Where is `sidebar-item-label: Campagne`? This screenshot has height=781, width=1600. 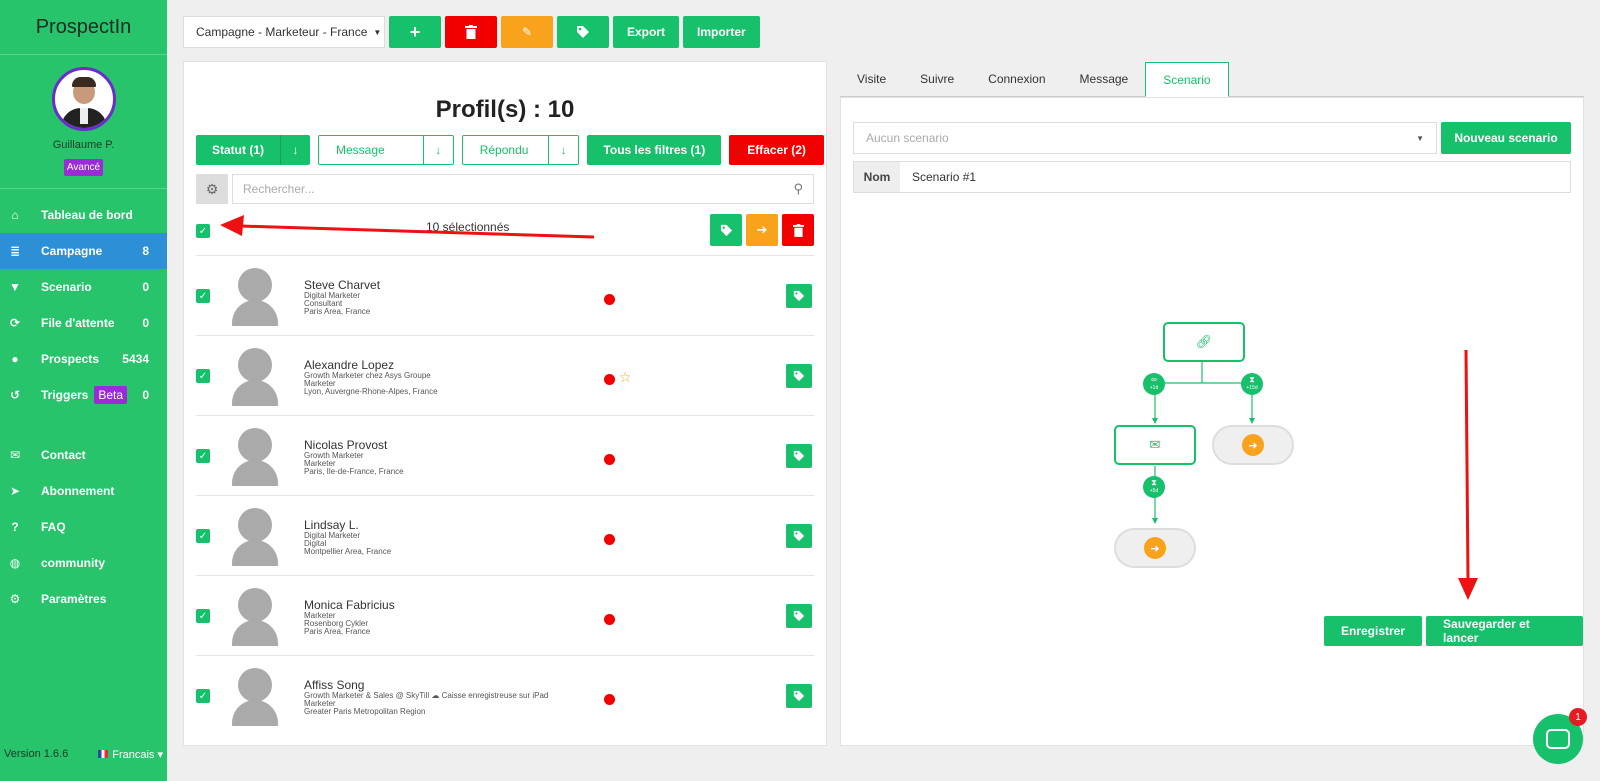
sidebar-item-label: Campagne is located at coordinates (72, 251).